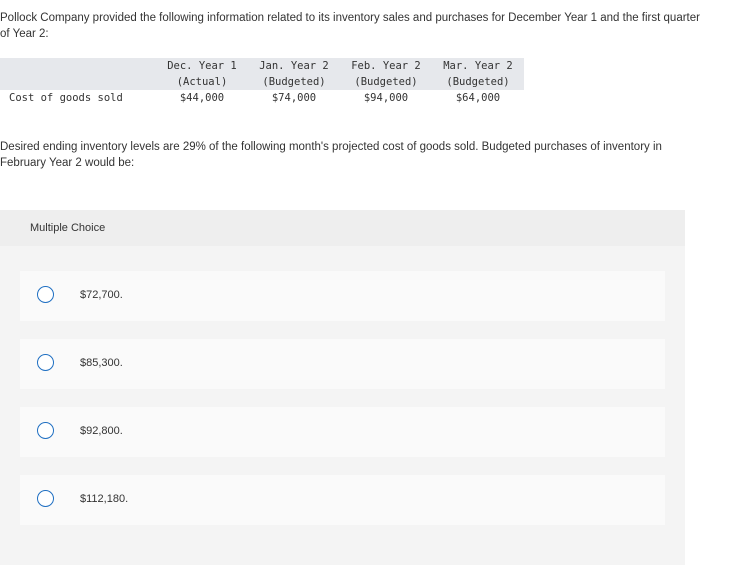 This screenshot has width=752, height=565. What do you see at coordinates (294, 98) in the screenshot?
I see `cell-jan: $74,000` at bounding box center [294, 98].